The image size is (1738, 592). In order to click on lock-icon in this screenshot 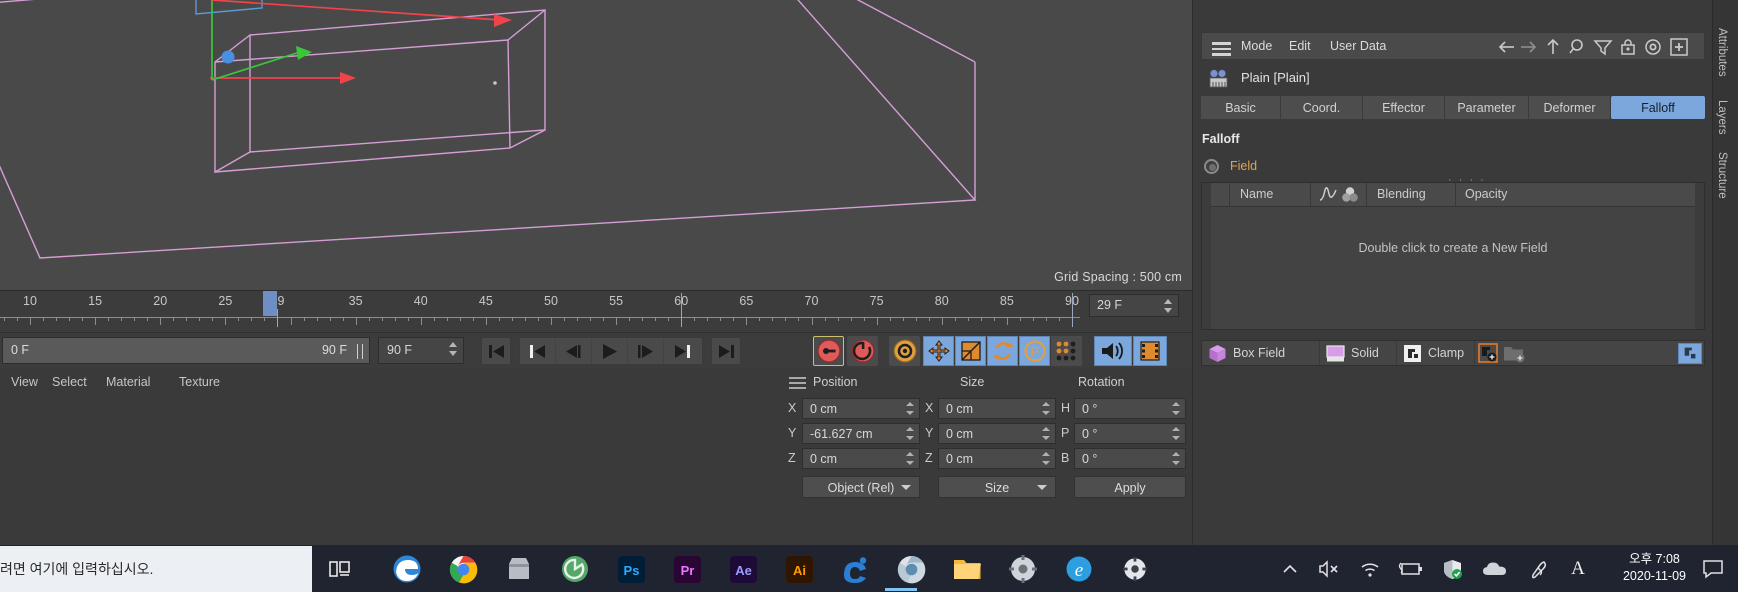, I will do `click(1628, 47)`.